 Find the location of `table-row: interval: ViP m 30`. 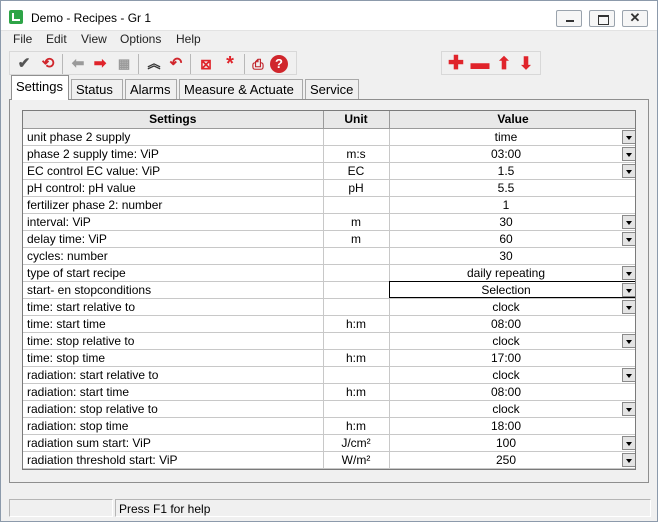

table-row: interval: ViP m 30 is located at coordinates (329, 222).